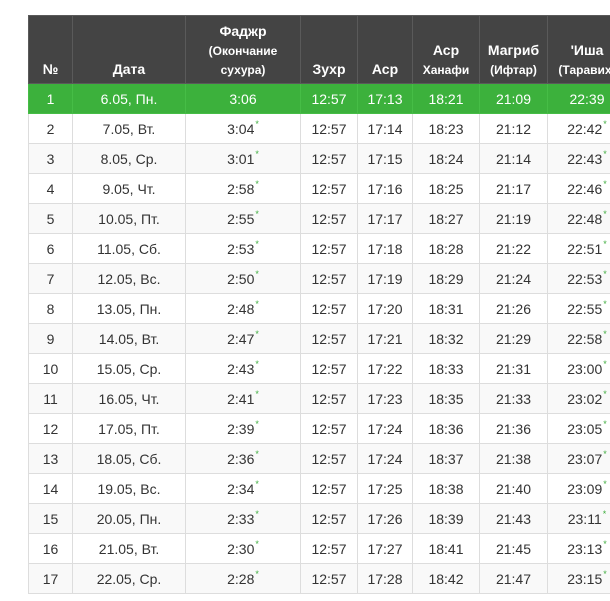 The width and height of the screenshot is (610, 601). Describe the element at coordinates (385, 128) in the screenshot. I see `cell-asr-value: 17:14` at that location.